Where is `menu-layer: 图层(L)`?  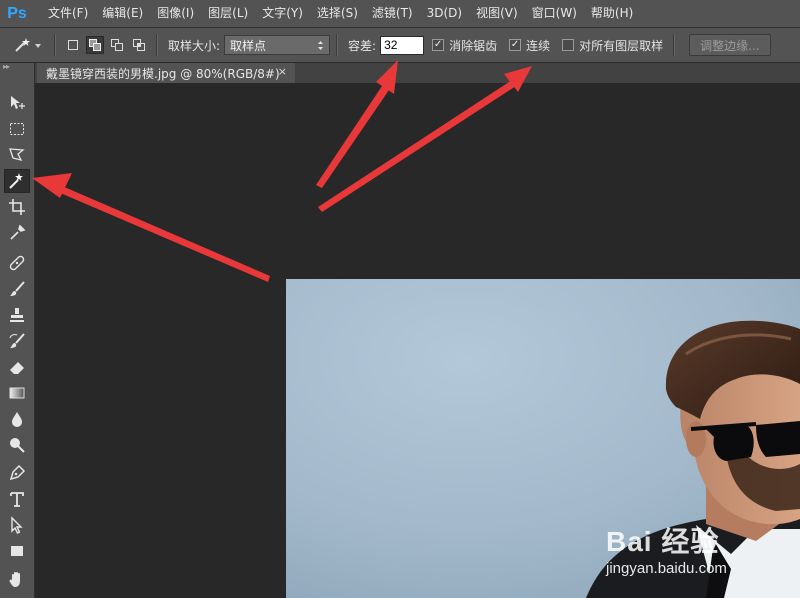 menu-layer: 图层(L) is located at coordinates (228, 13).